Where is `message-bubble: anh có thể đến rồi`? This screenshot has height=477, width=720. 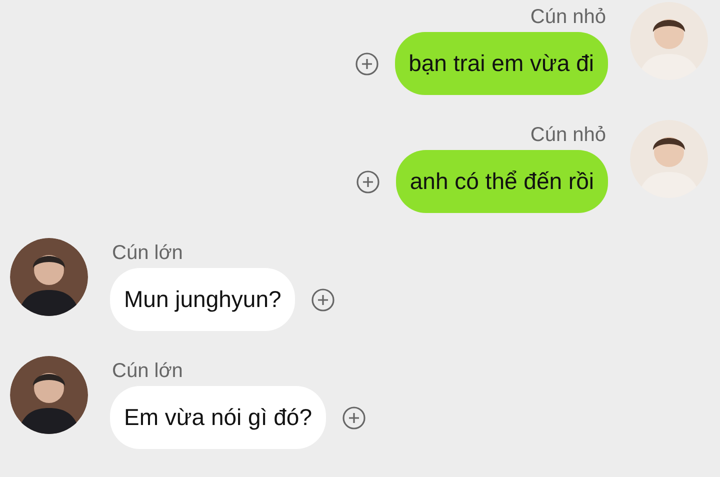 message-bubble: anh có thể đến rồi is located at coordinates (502, 181).